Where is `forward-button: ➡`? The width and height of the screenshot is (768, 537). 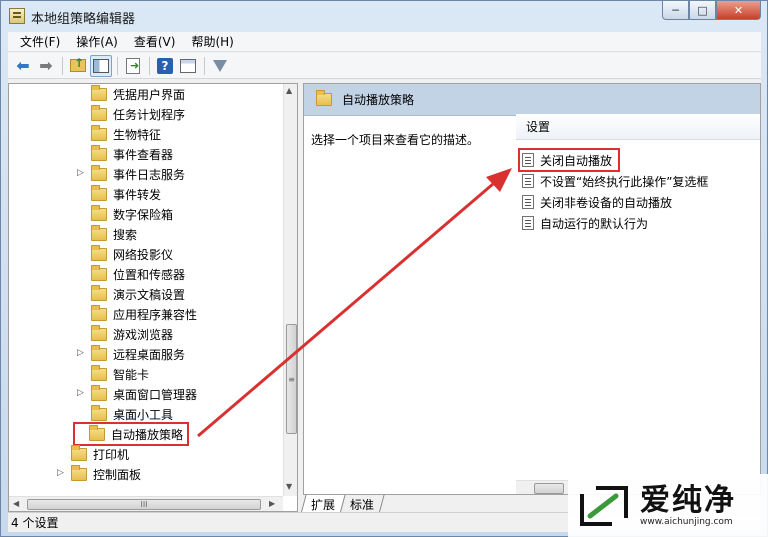
forward-button: ➡ is located at coordinates (46, 66).